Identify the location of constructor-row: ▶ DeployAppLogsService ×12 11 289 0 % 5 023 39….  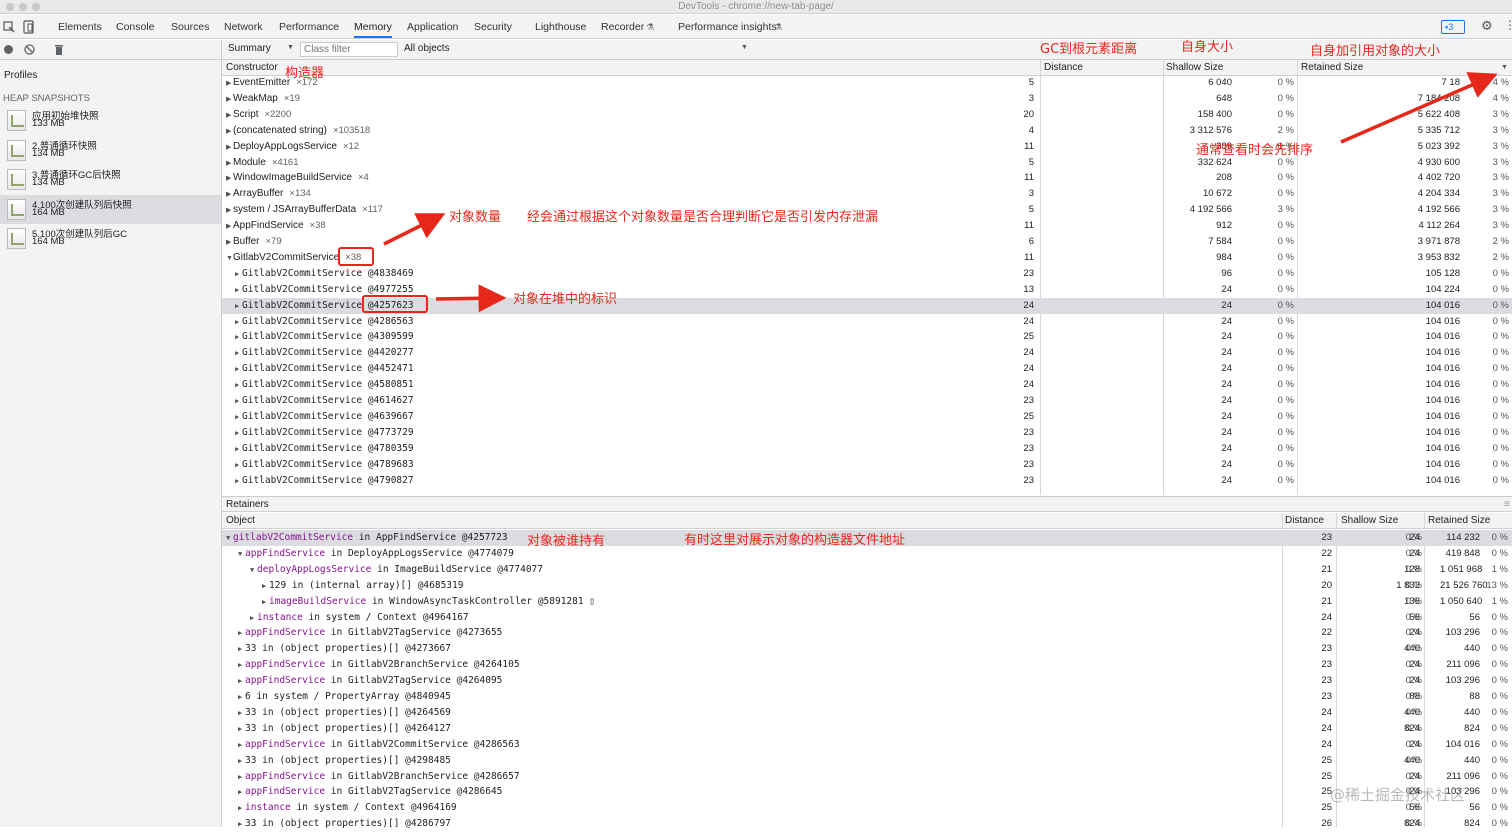
(867, 147).